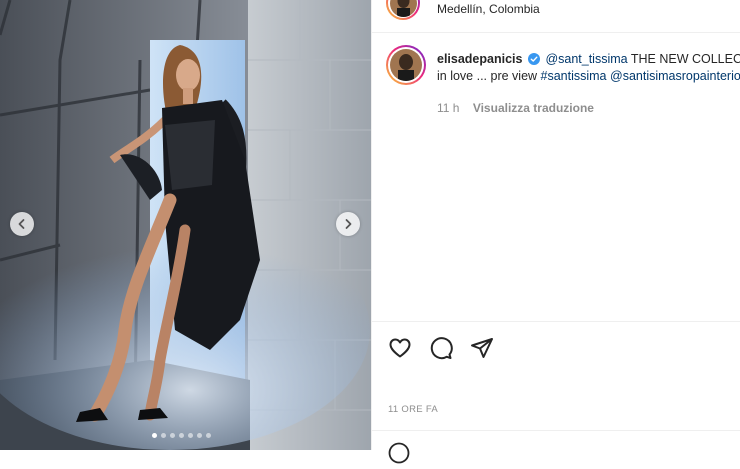  I want to click on header-divider, so click(556, 32).